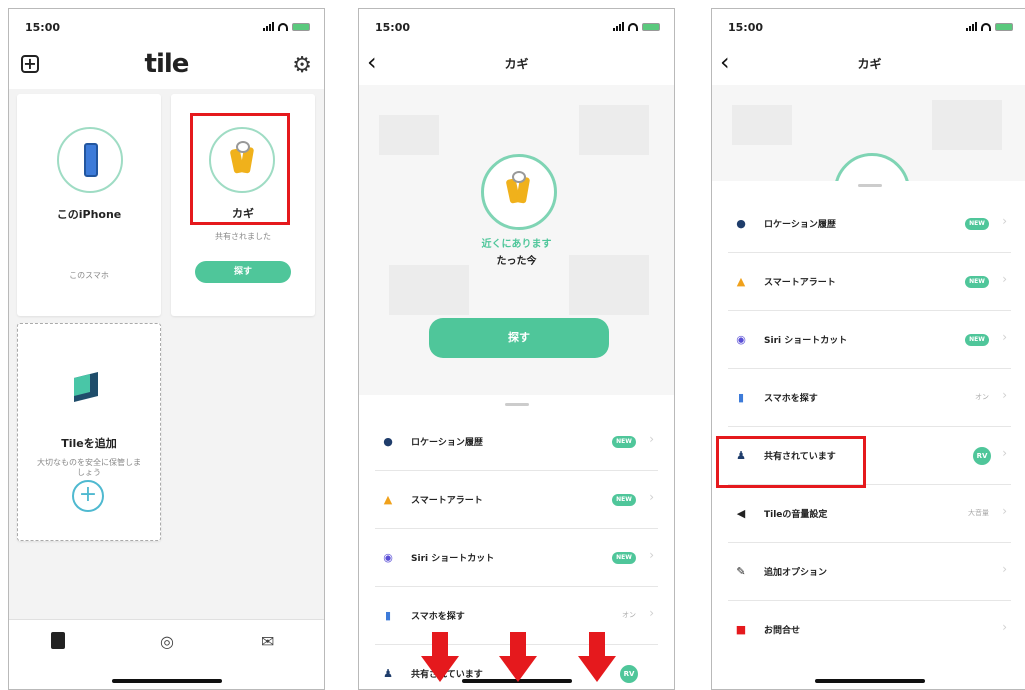 The image size is (1025, 690). What do you see at coordinates (796, 515) in the screenshot?
I see `row-label: Tileの音量設定` at bounding box center [796, 515].